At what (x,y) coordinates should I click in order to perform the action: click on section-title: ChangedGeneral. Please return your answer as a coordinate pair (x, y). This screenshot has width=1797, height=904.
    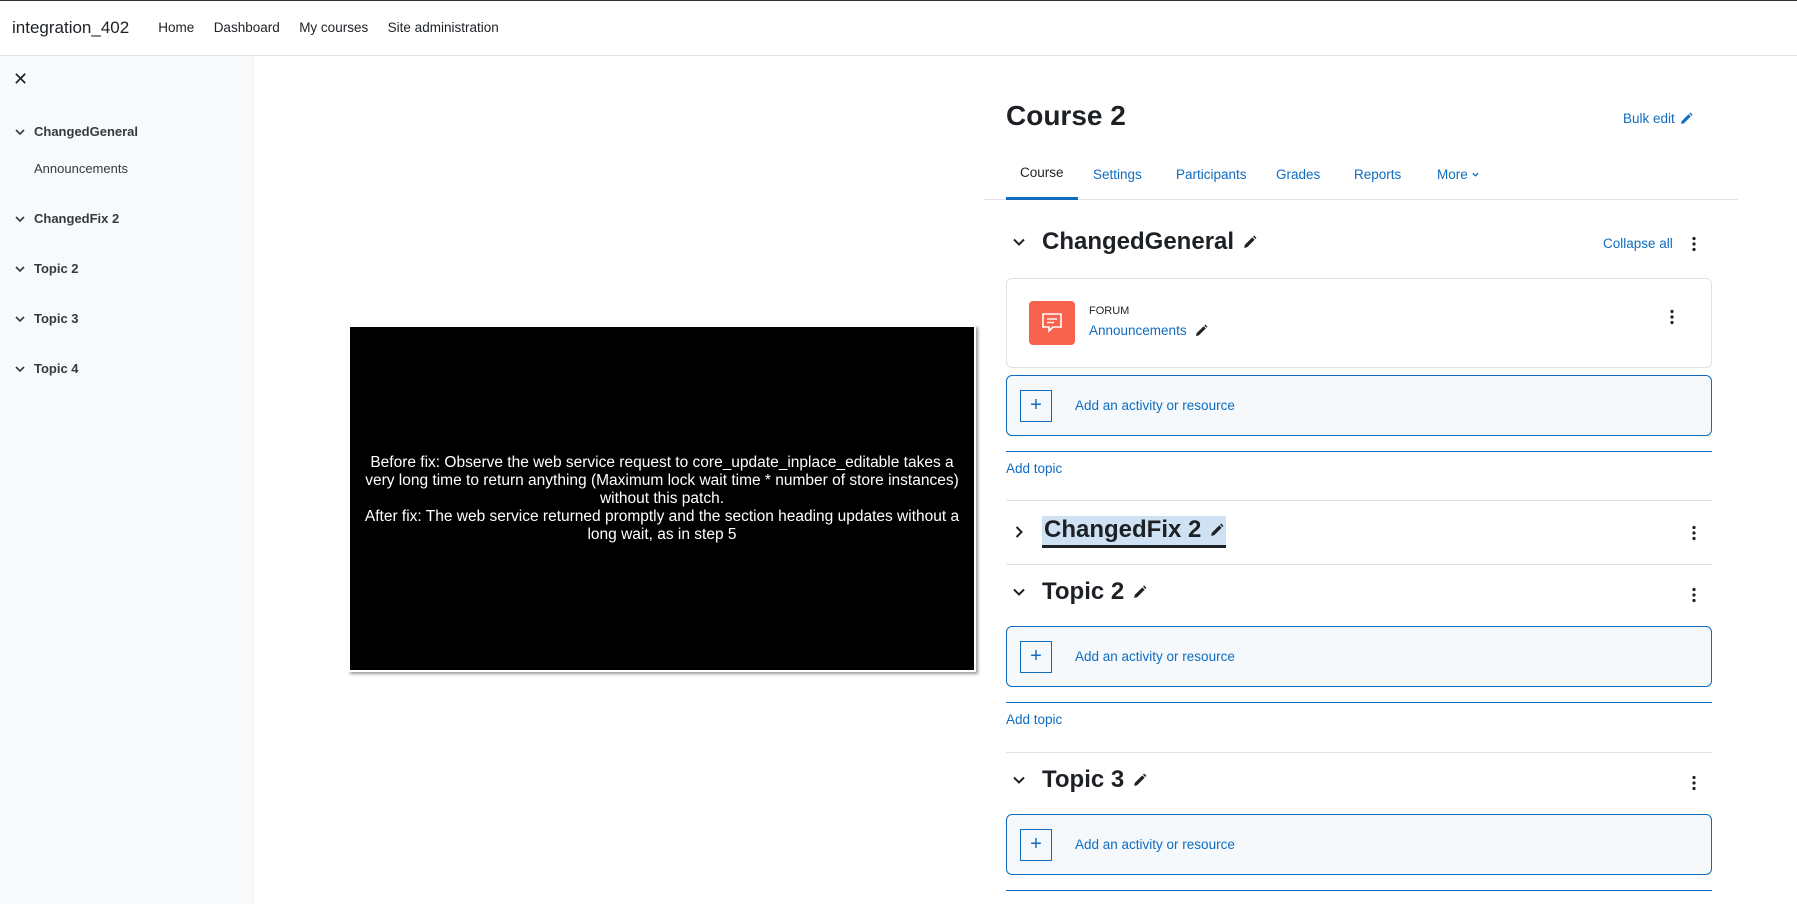
    Looking at the image, I should click on (1138, 242).